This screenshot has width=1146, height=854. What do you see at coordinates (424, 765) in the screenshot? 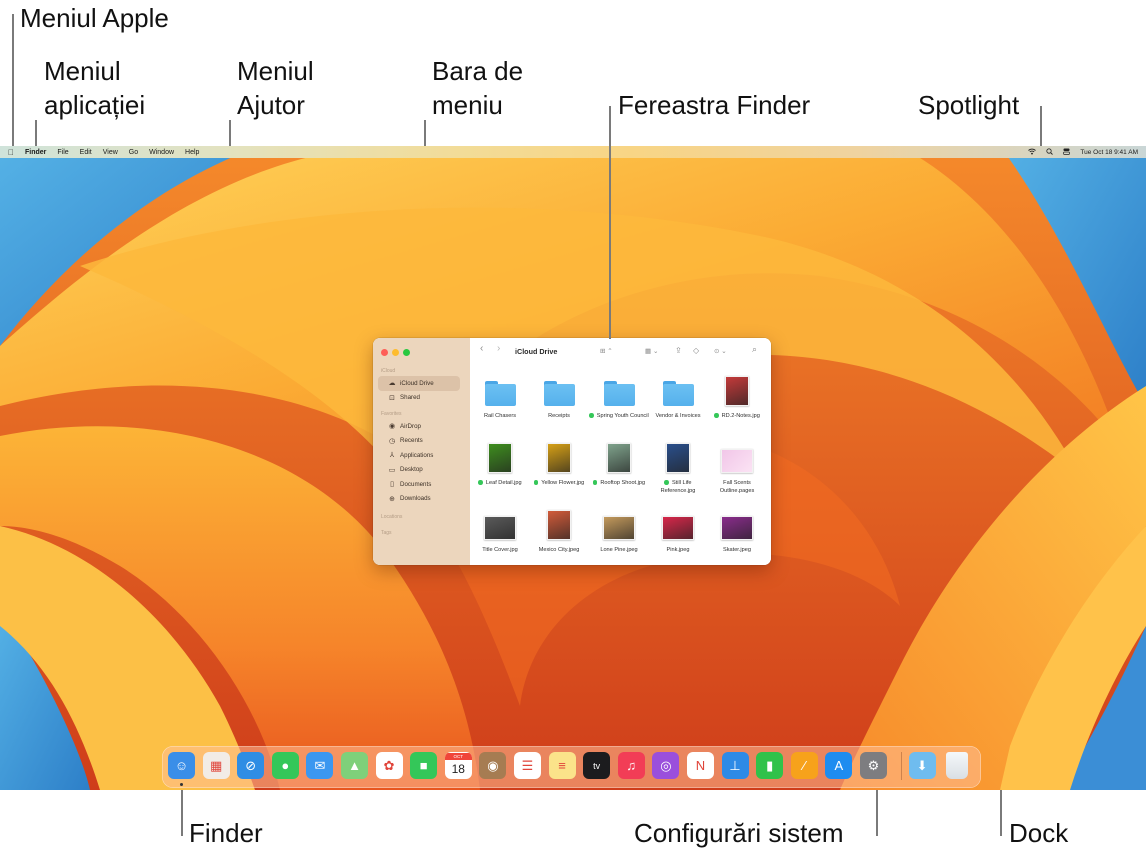
I see `facetime-icon: ■` at bounding box center [424, 765].